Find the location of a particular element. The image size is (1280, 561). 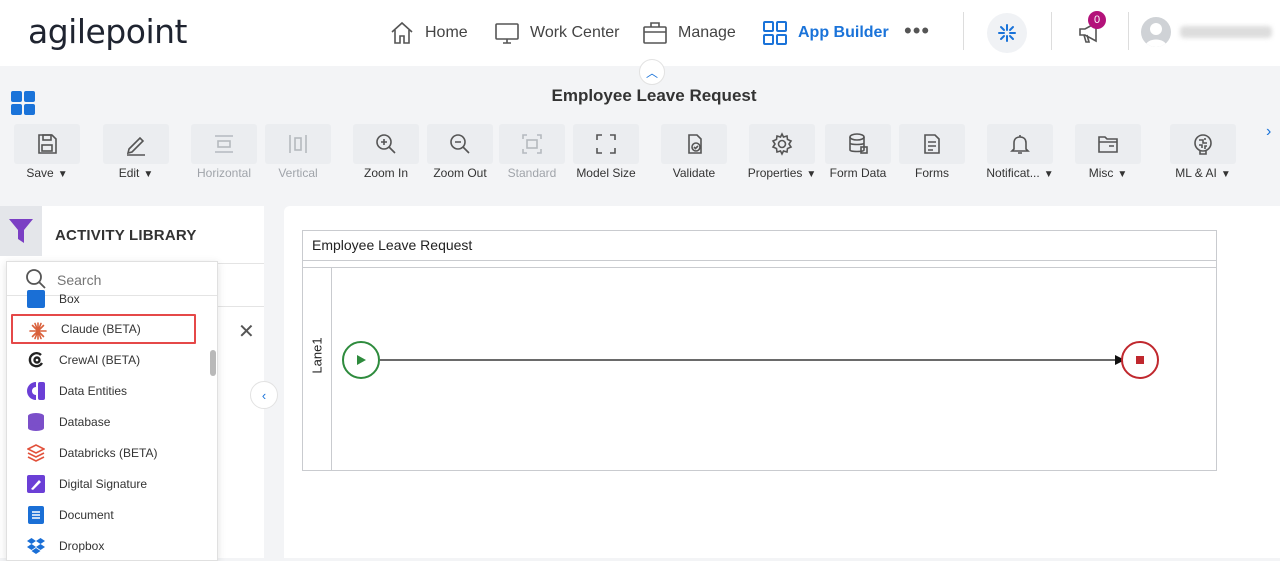

crewai-icon is located at coordinates (36, 360).